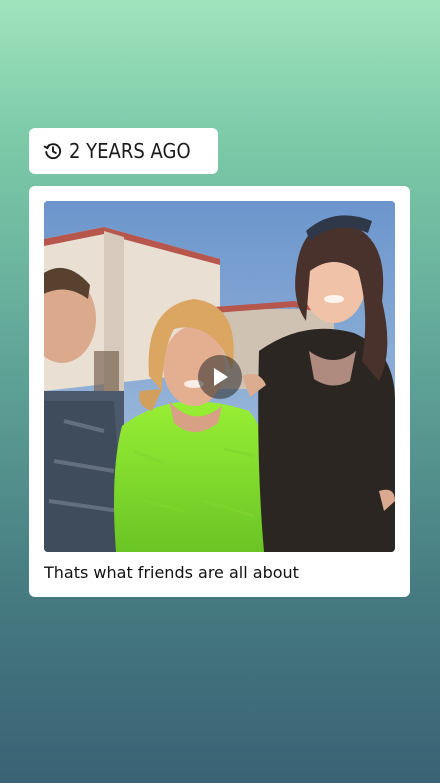  What do you see at coordinates (171, 572) in the screenshot?
I see `memory-caption: Thats what friends are all about` at bounding box center [171, 572].